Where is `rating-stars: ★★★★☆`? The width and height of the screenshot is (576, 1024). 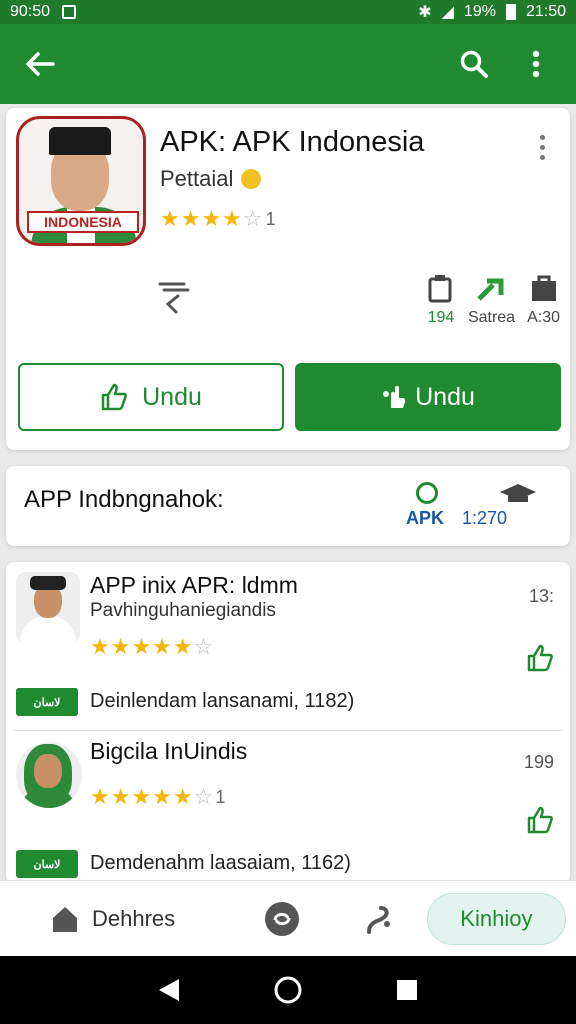
rating-stars: ★★★★☆ is located at coordinates (212, 218).